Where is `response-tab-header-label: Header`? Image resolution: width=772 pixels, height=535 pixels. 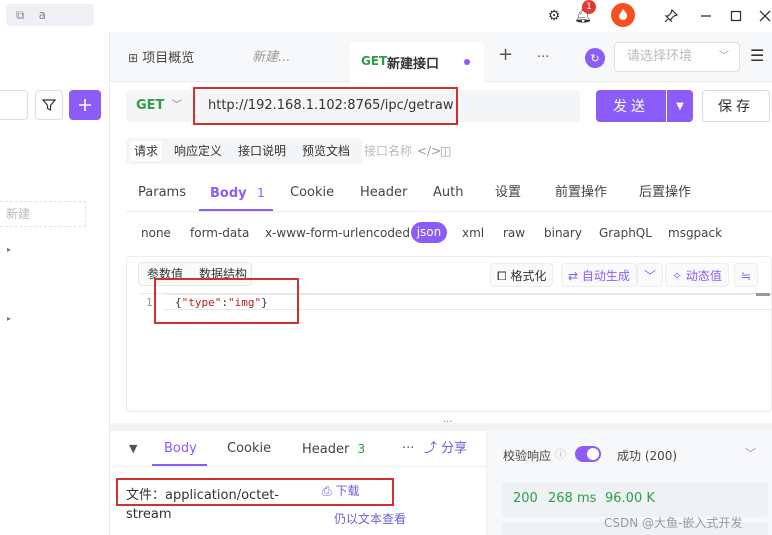
response-tab-header-label: Header is located at coordinates (326, 449).